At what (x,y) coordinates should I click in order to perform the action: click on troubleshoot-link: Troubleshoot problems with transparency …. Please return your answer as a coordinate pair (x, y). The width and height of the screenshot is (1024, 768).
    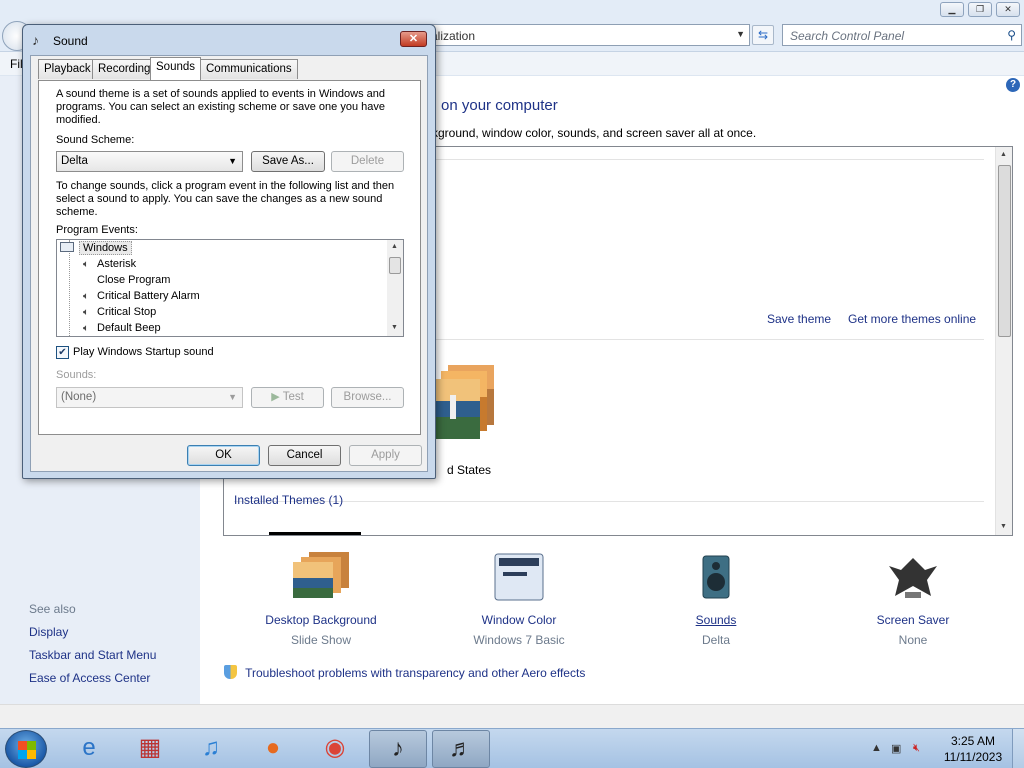
    Looking at the image, I should click on (415, 673).